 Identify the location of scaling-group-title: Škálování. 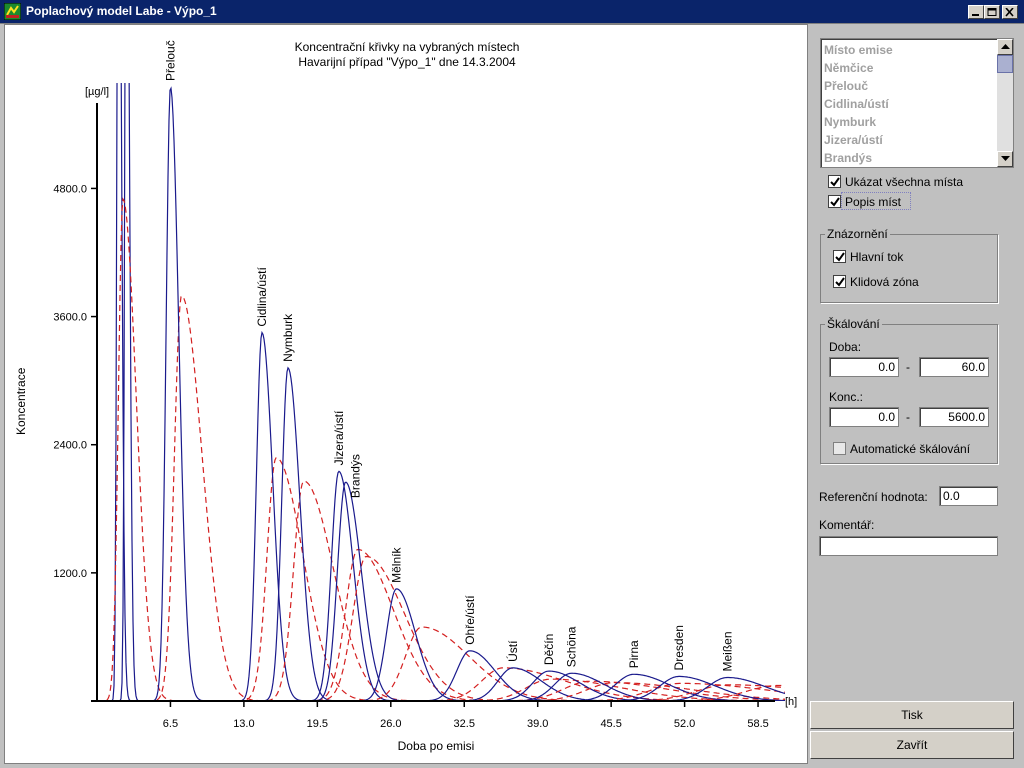
(853, 324).